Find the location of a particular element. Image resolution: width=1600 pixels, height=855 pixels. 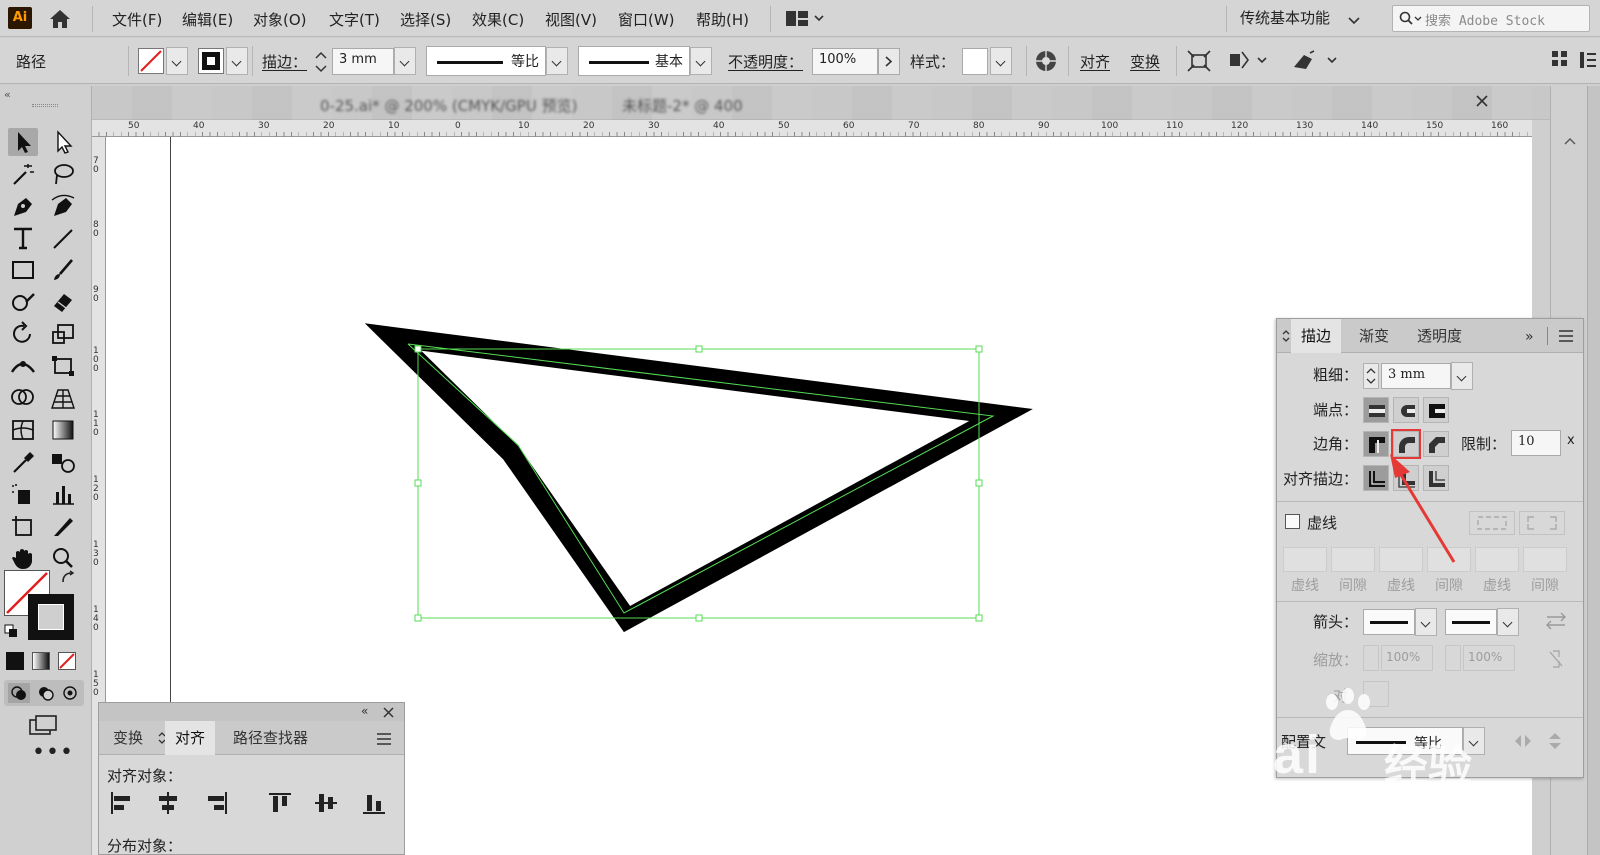

drawing-modes is located at coordinates (44, 693).